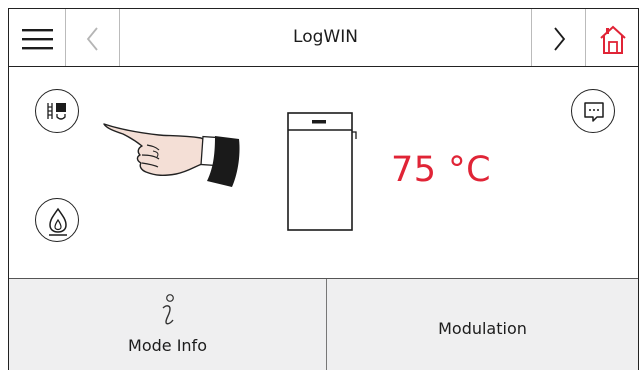 This screenshot has height=370, width=642. I want to click on back-button, so click(93, 37).